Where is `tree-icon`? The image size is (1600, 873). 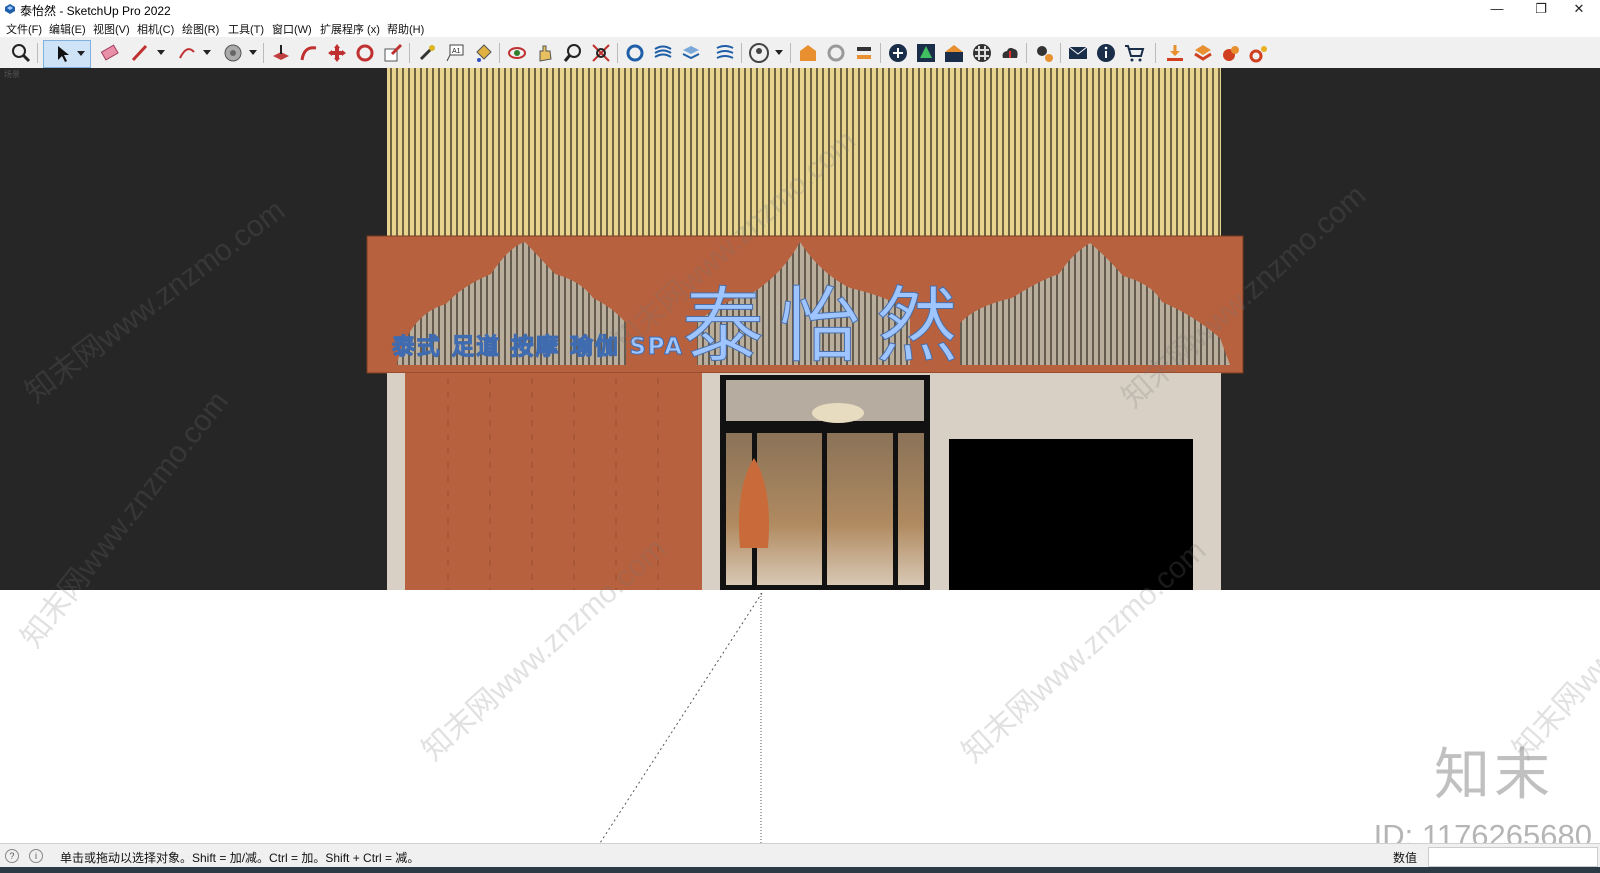
tree-icon is located at coordinates (926, 53).